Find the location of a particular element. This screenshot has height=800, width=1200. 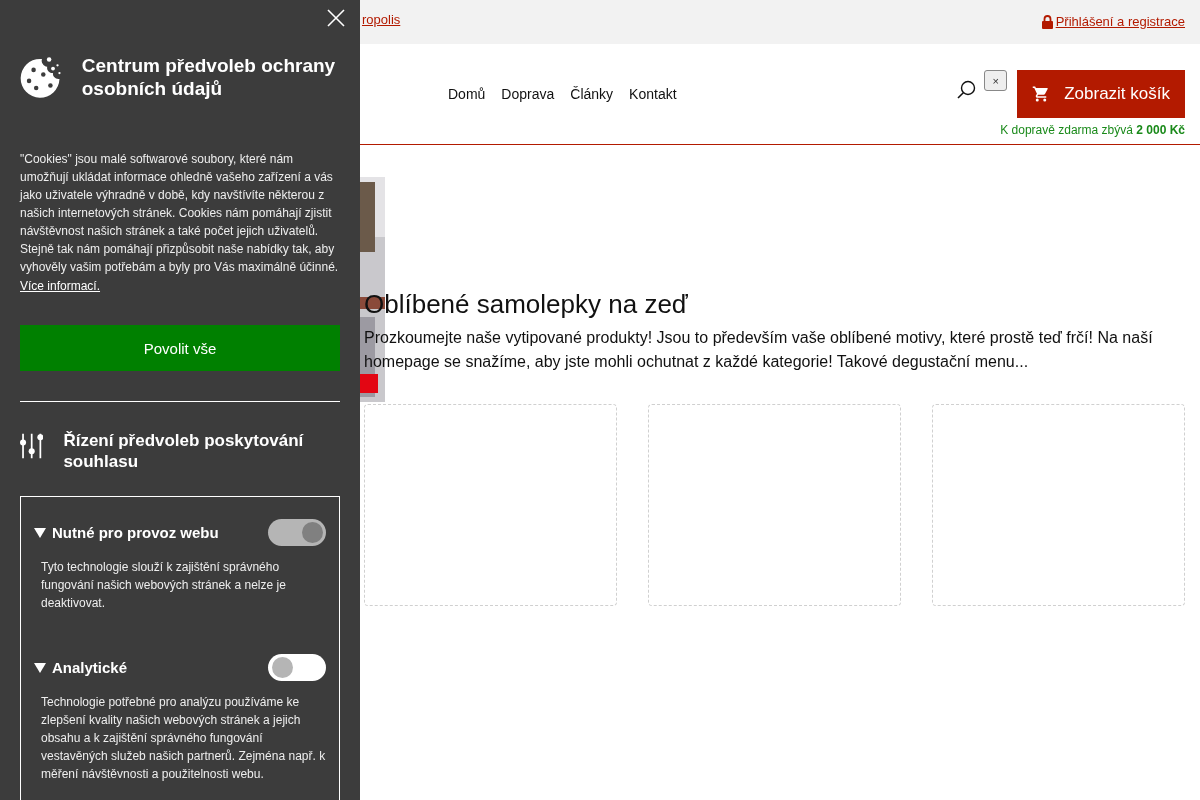

login-link: Přihlášení a registrace is located at coordinates (1120, 21).